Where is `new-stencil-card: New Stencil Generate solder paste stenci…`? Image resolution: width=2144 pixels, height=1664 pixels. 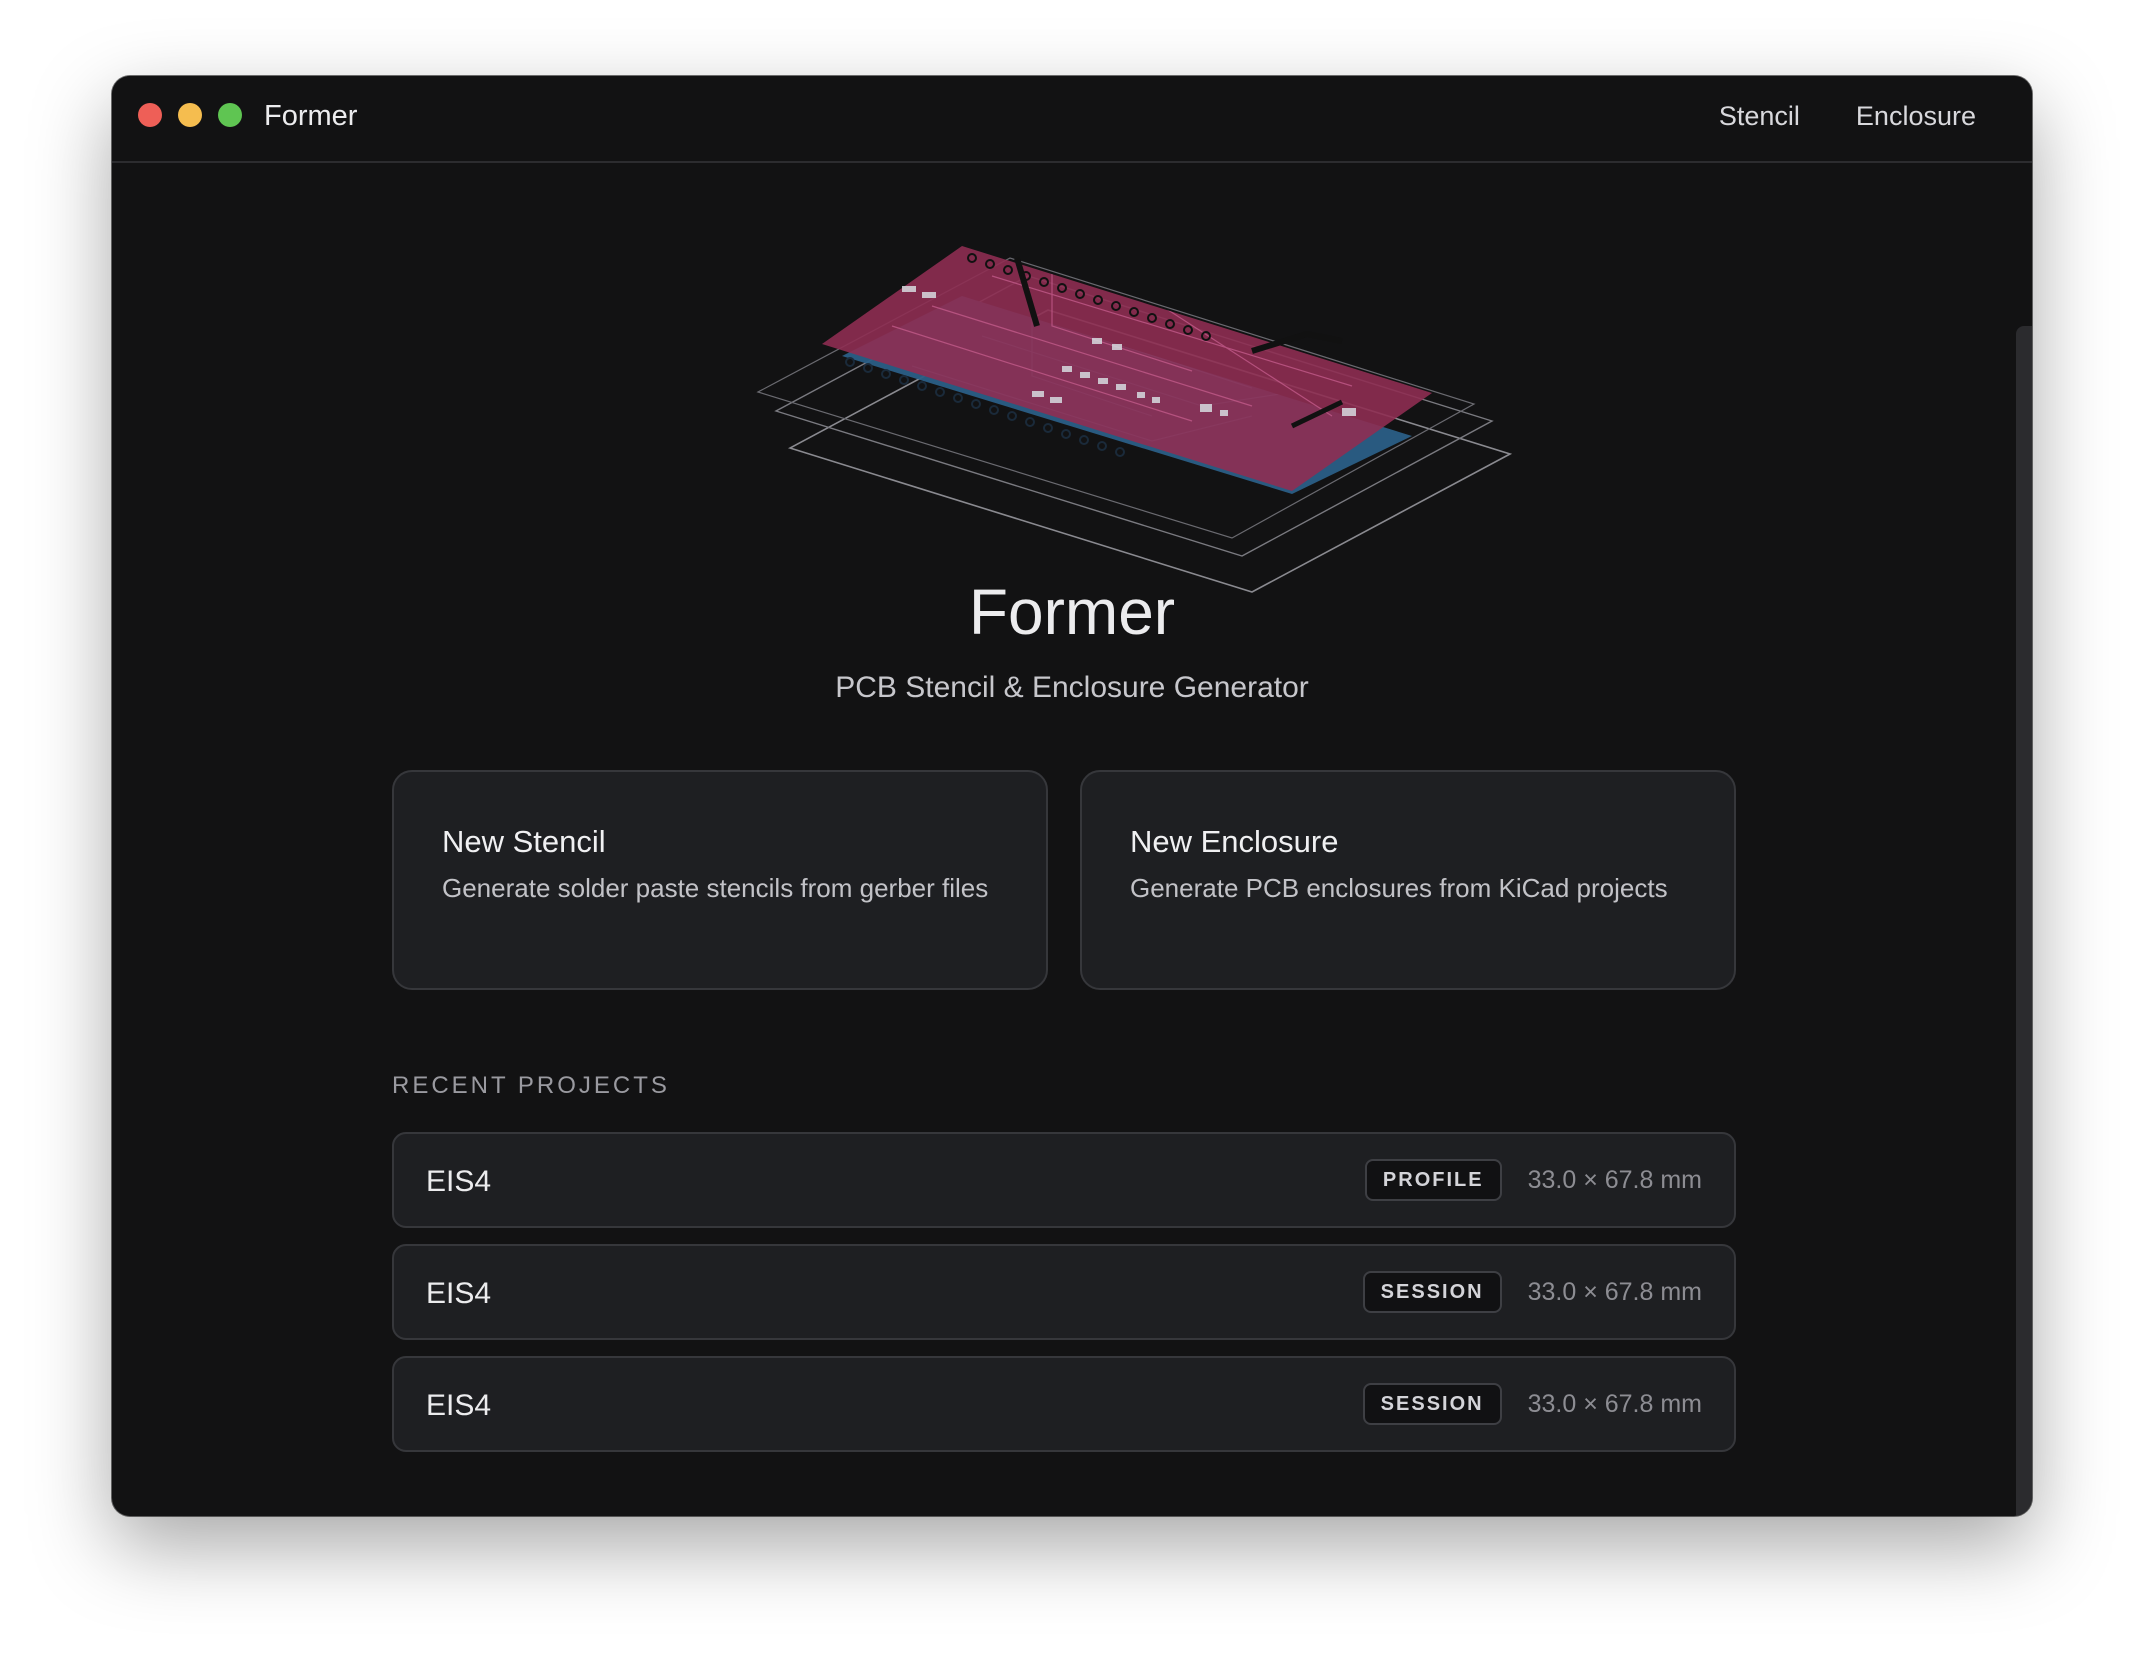
new-stencil-card: New Stencil Generate solder paste stenci… is located at coordinates (720, 880).